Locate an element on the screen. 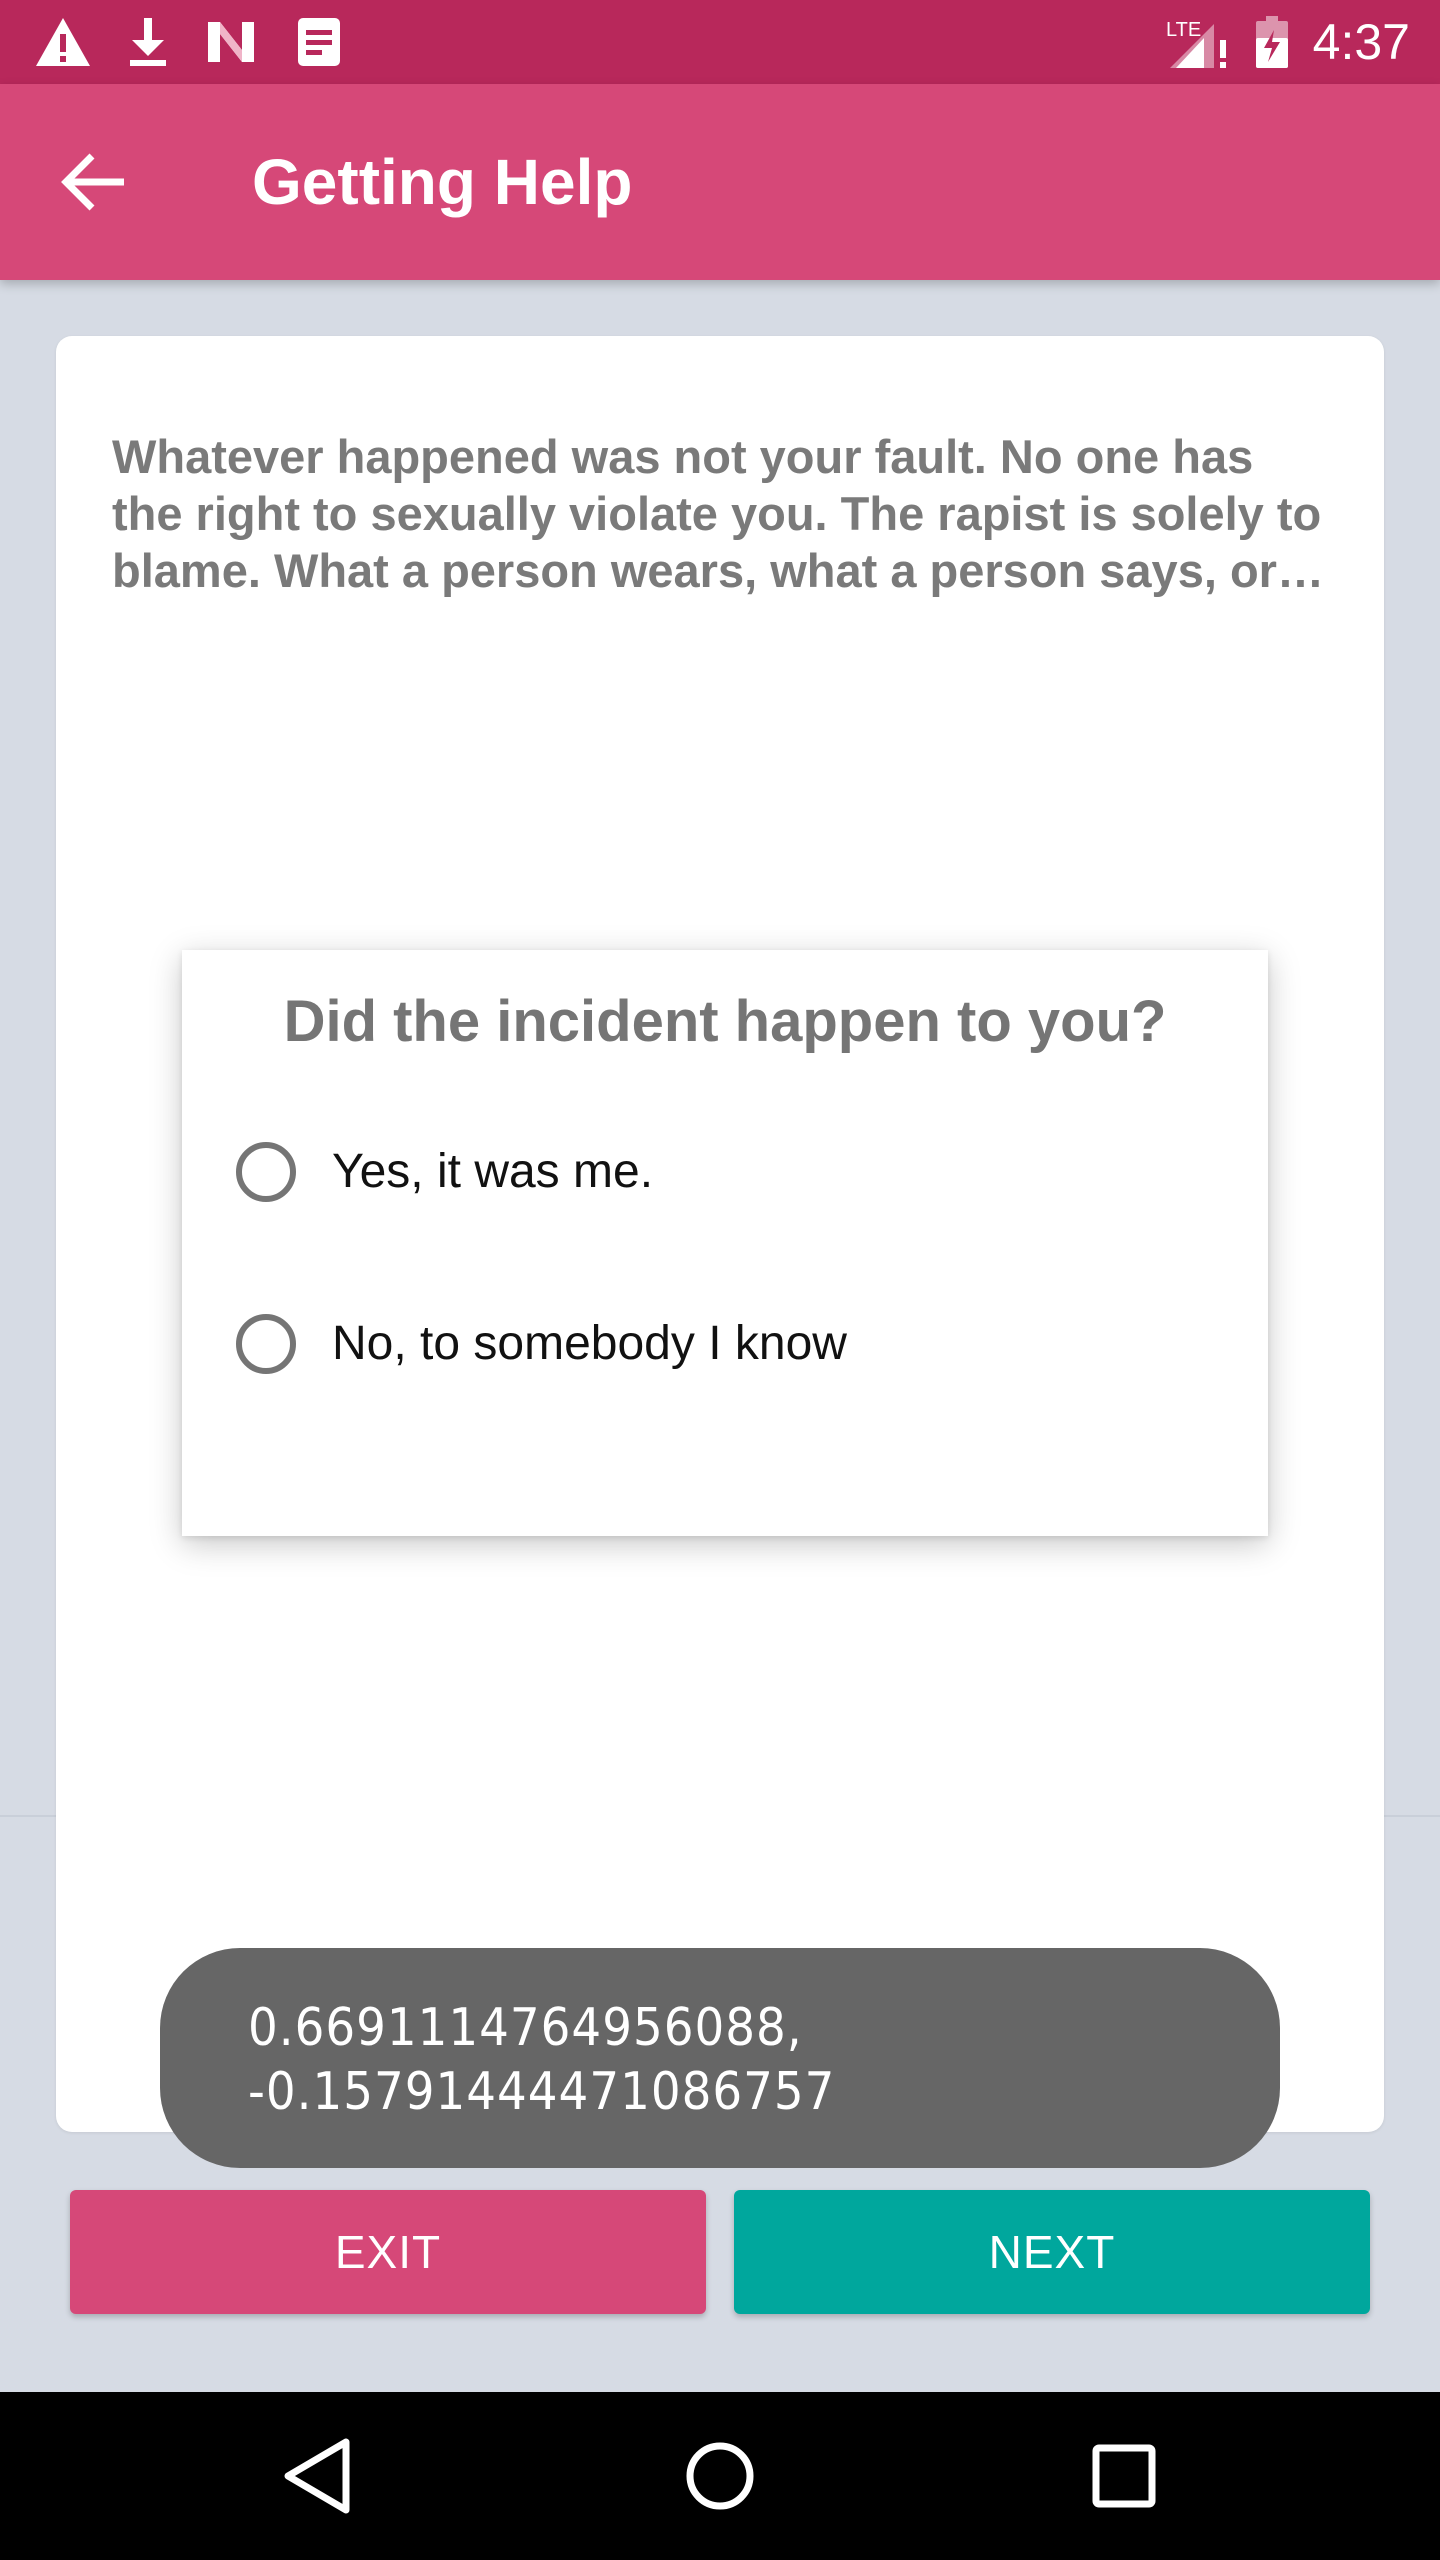 Image resolution: width=1440 pixels, height=2560 pixels. signal-icon: LTE is located at coordinates (1196, 43).